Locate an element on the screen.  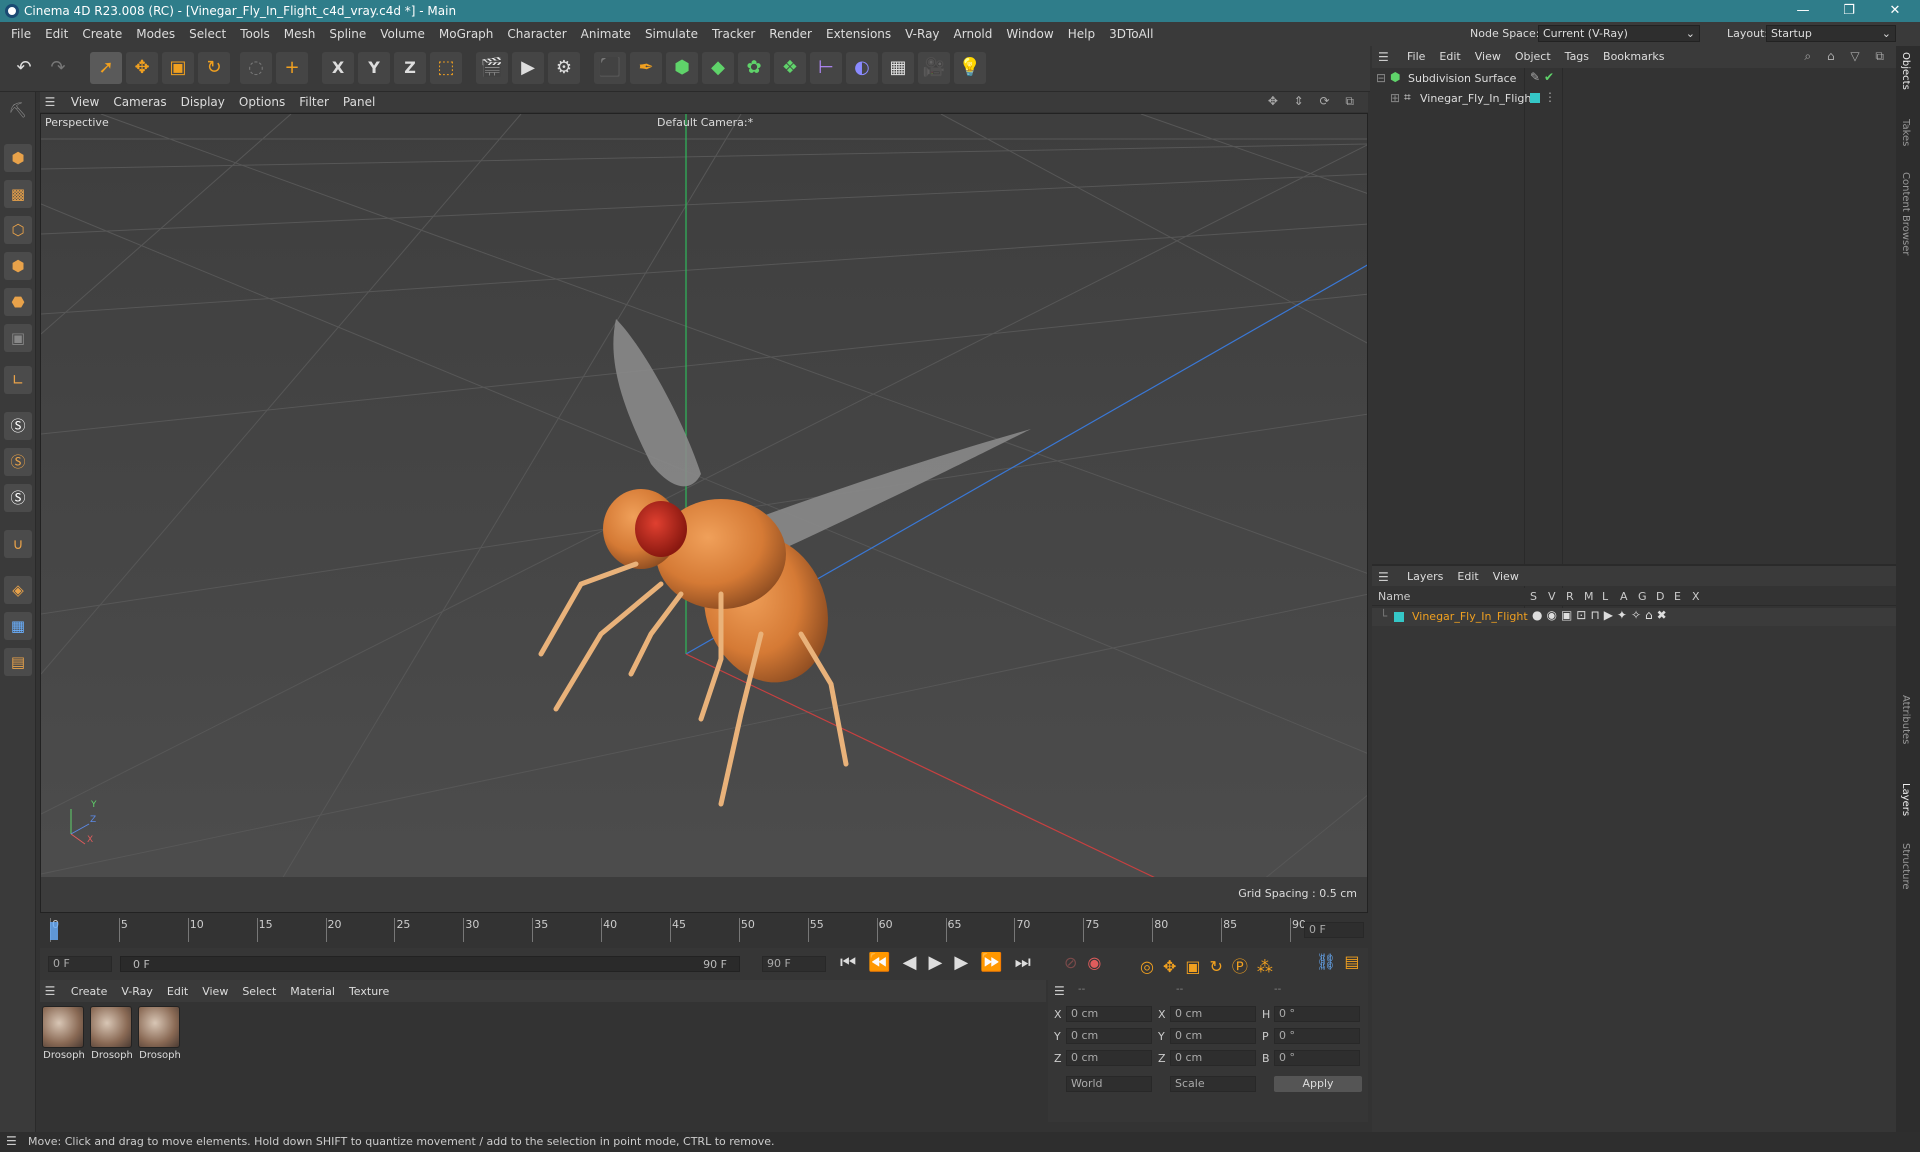
snap-icon: Ⓢ is located at coordinates (18, 426).